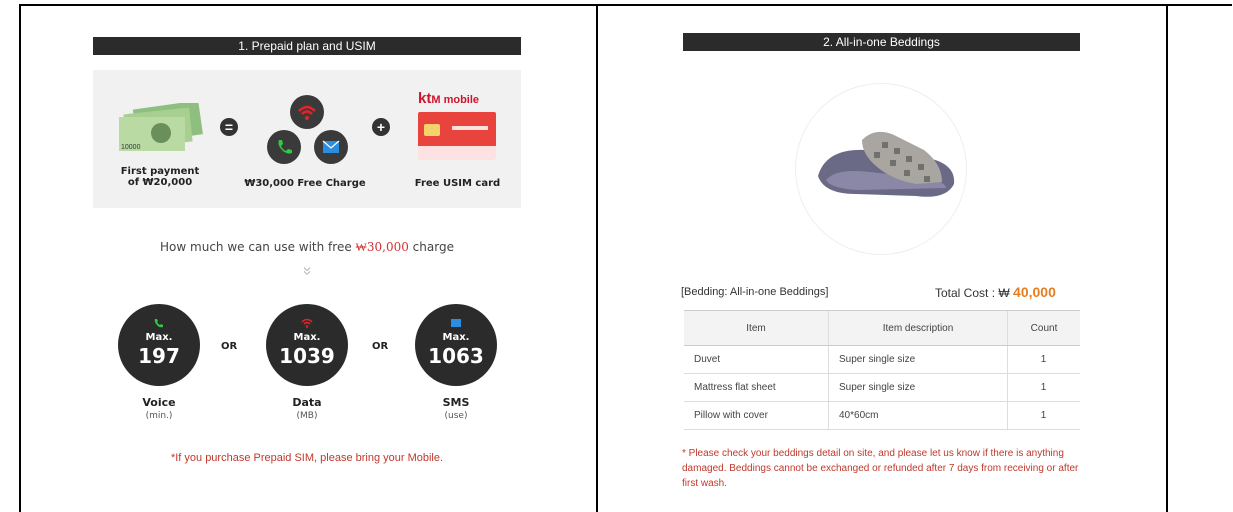 The height and width of the screenshot is (512, 1233). Describe the element at coordinates (1167, 258) in the screenshot. I see `column-divider-right` at that location.